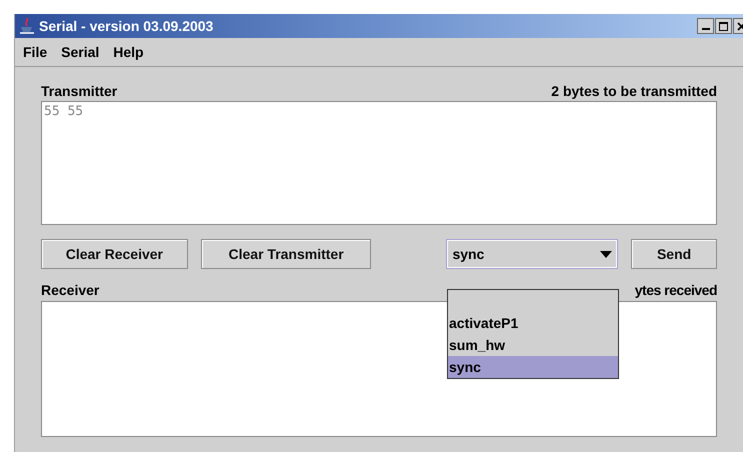 Image resolution: width=743 pixels, height=452 pixels. Describe the element at coordinates (80, 52) in the screenshot. I see `menu-item: Serial` at that location.